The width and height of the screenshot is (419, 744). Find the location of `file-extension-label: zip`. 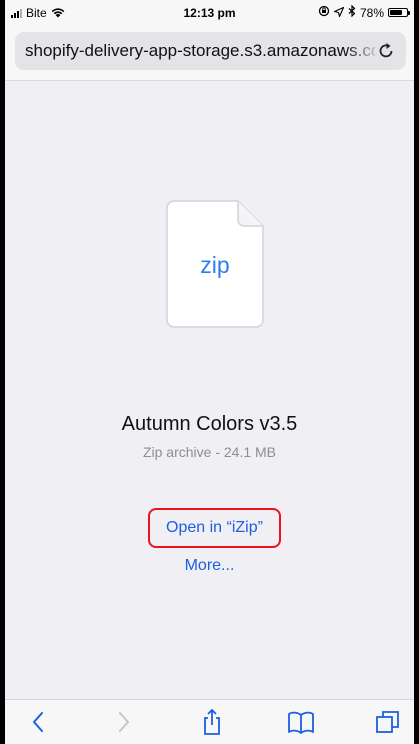

file-extension-label: zip is located at coordinates (215, 265).